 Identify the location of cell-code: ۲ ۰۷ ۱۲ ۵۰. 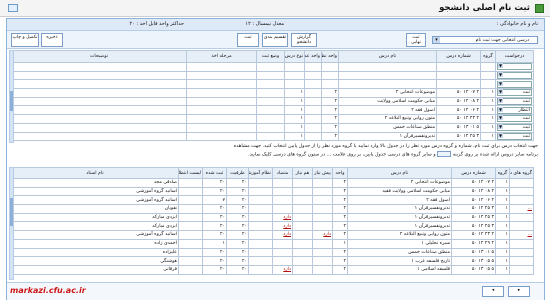
(458, 93).